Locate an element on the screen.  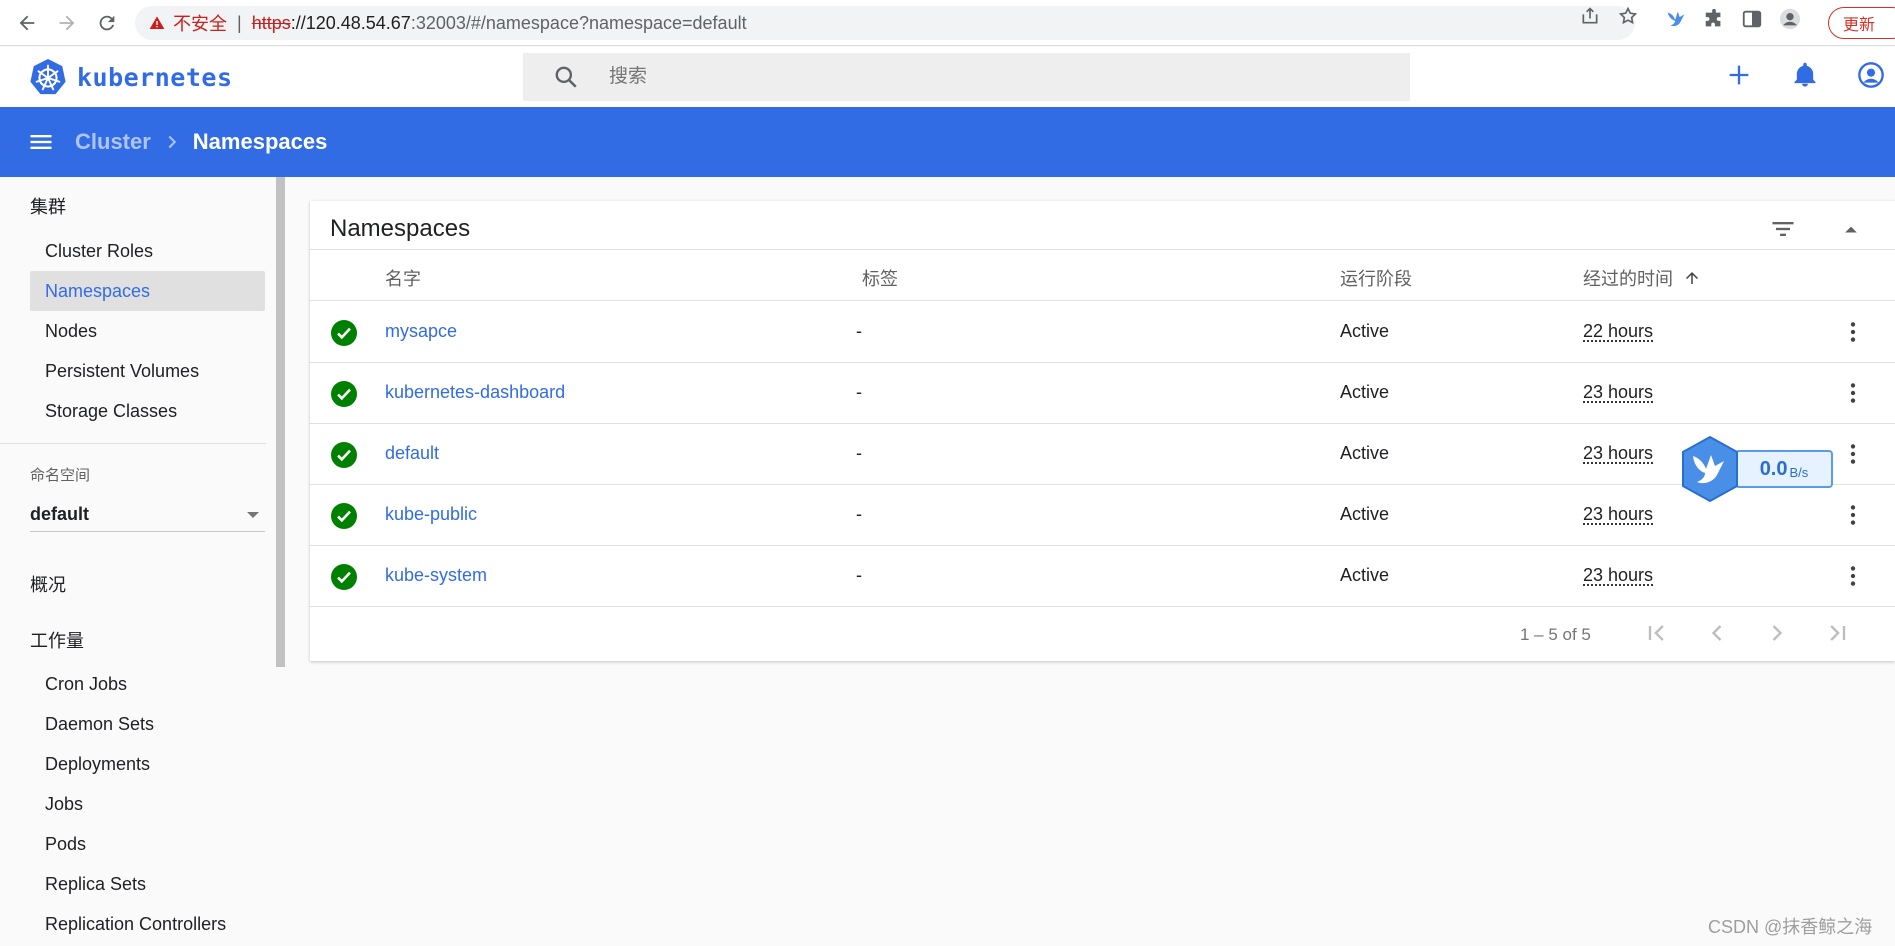
table-header: 名字 标签 运行阶段 经过的时间 is located at coordinates (1102, 275).